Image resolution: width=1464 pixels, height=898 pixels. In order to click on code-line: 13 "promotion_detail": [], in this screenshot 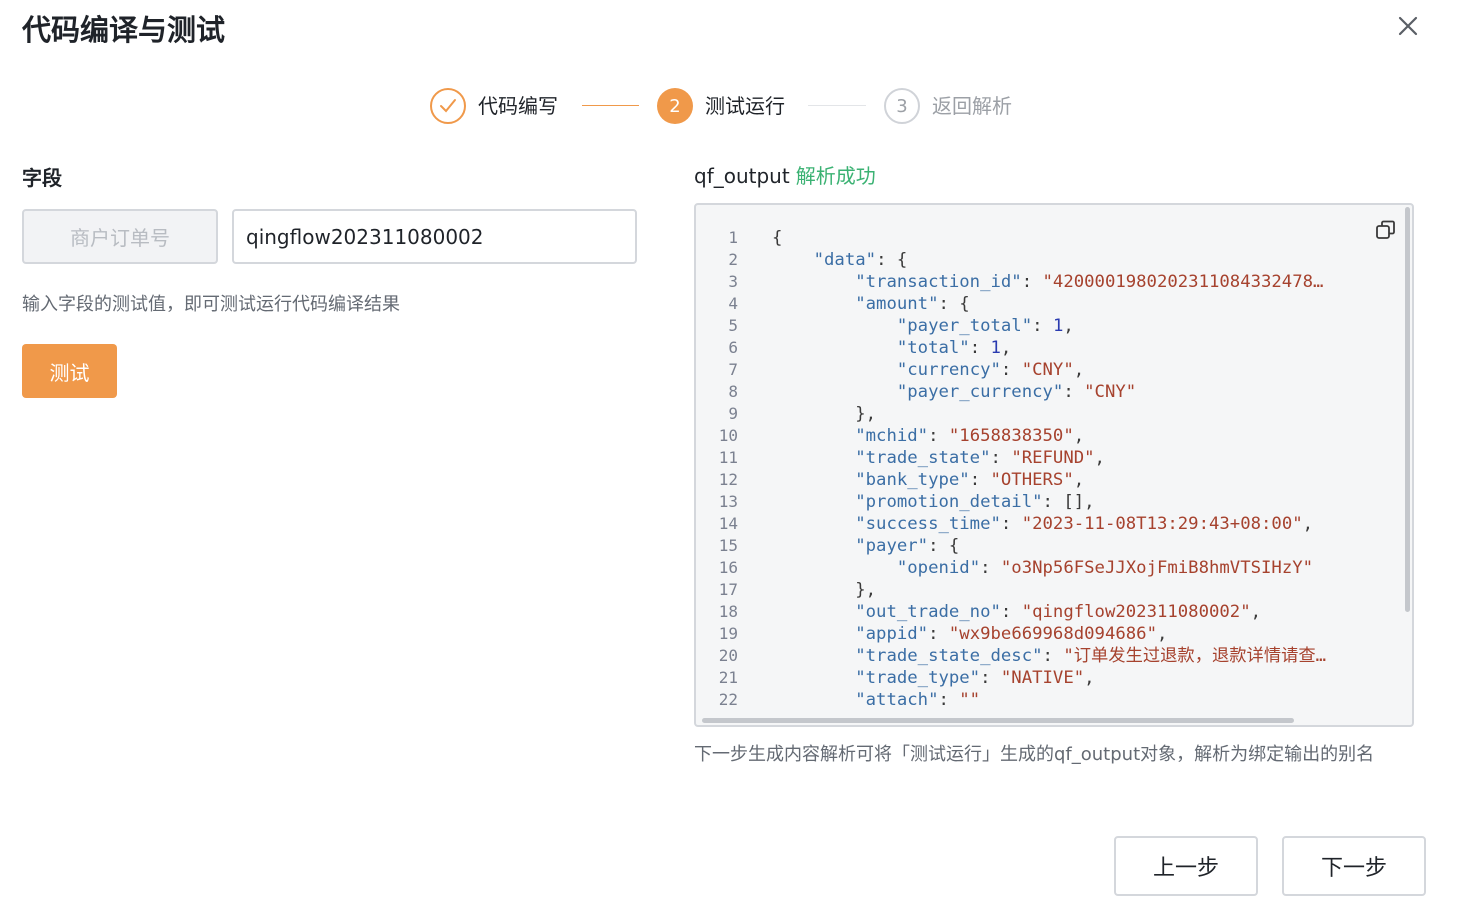, I will do `click(1049, 502)`.